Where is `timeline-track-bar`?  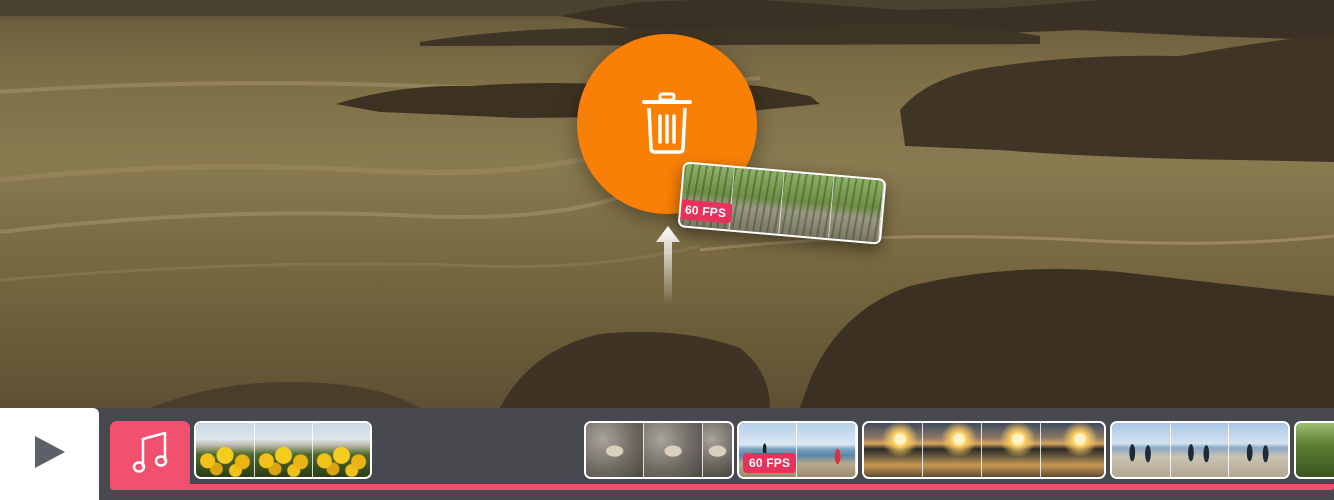
timeline-track-bar is located at coordinates (722, 487).